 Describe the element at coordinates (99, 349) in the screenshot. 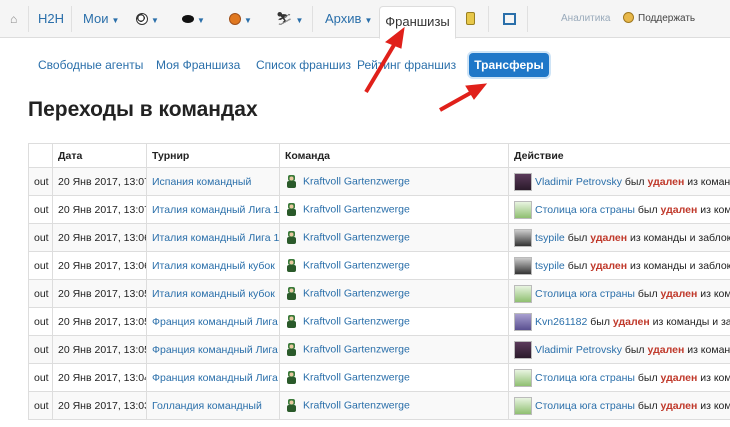

I see `date-cell: 20 Янв 2017, 13:05` at that location.